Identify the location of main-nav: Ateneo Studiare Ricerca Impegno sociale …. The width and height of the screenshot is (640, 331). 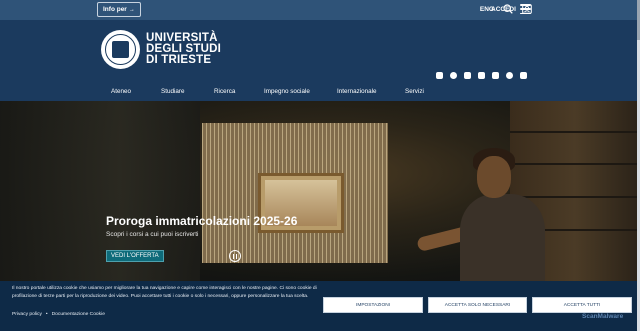
(320, 94).